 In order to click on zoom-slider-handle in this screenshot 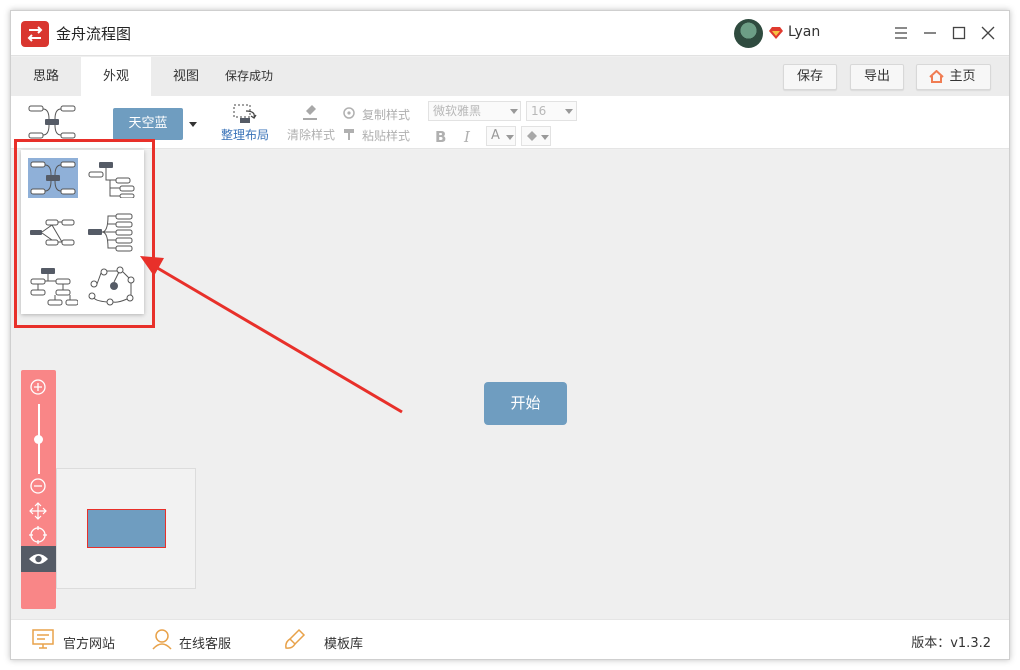, I will do `click(38, 439)`.